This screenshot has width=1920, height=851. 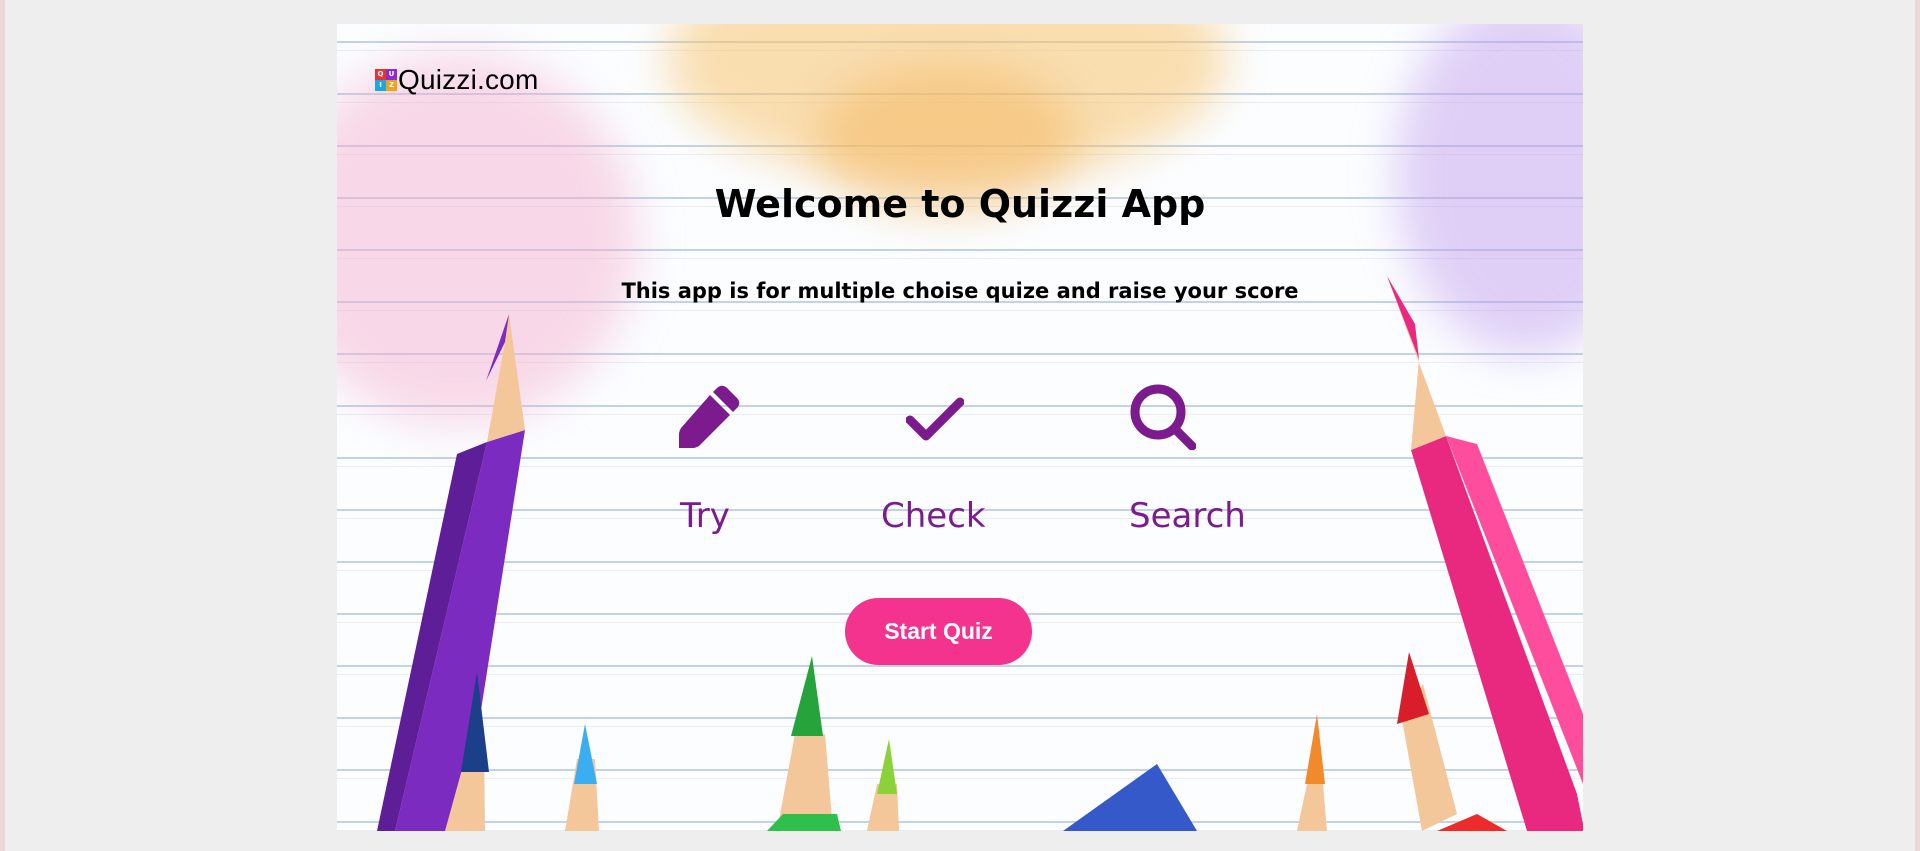 What do you see at coordinates (935, 419) in the screenshot?
I see `checkmark-icon` at bounding box center [935, 419].